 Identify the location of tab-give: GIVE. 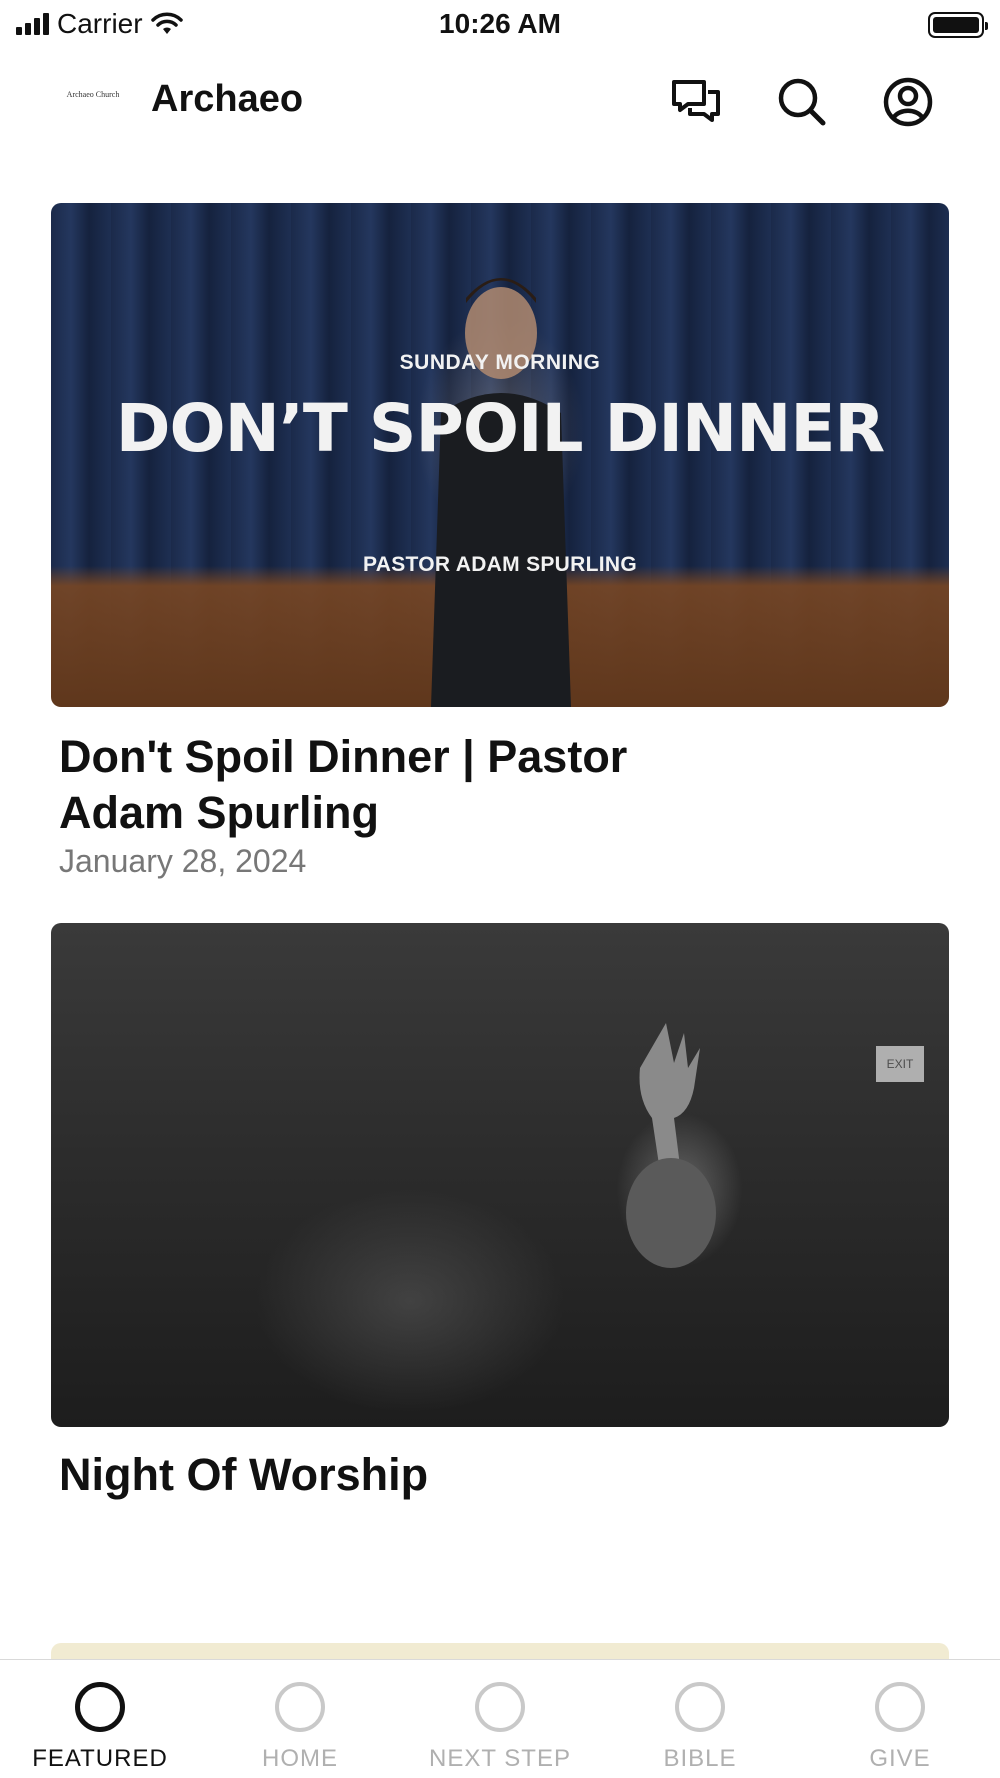
(900, 1719).